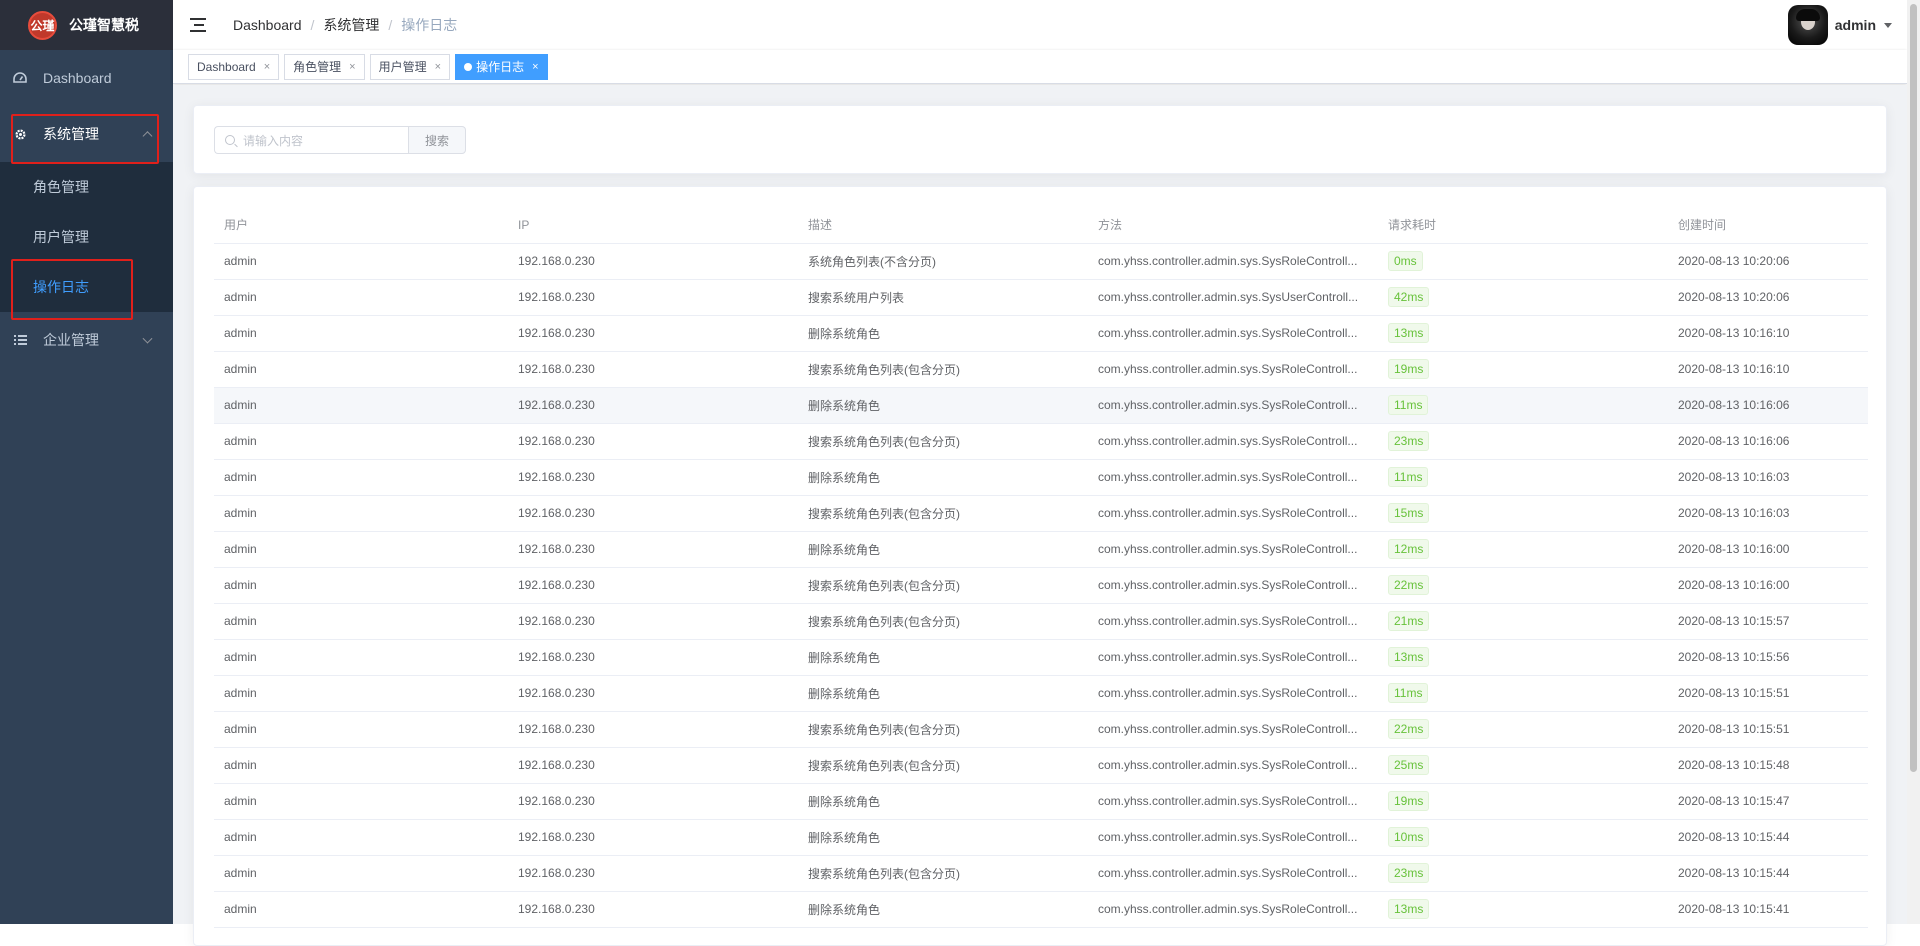 This screenshot has height=946, width=1920. I want to click on user-menu: admin, so click(1839, 25).